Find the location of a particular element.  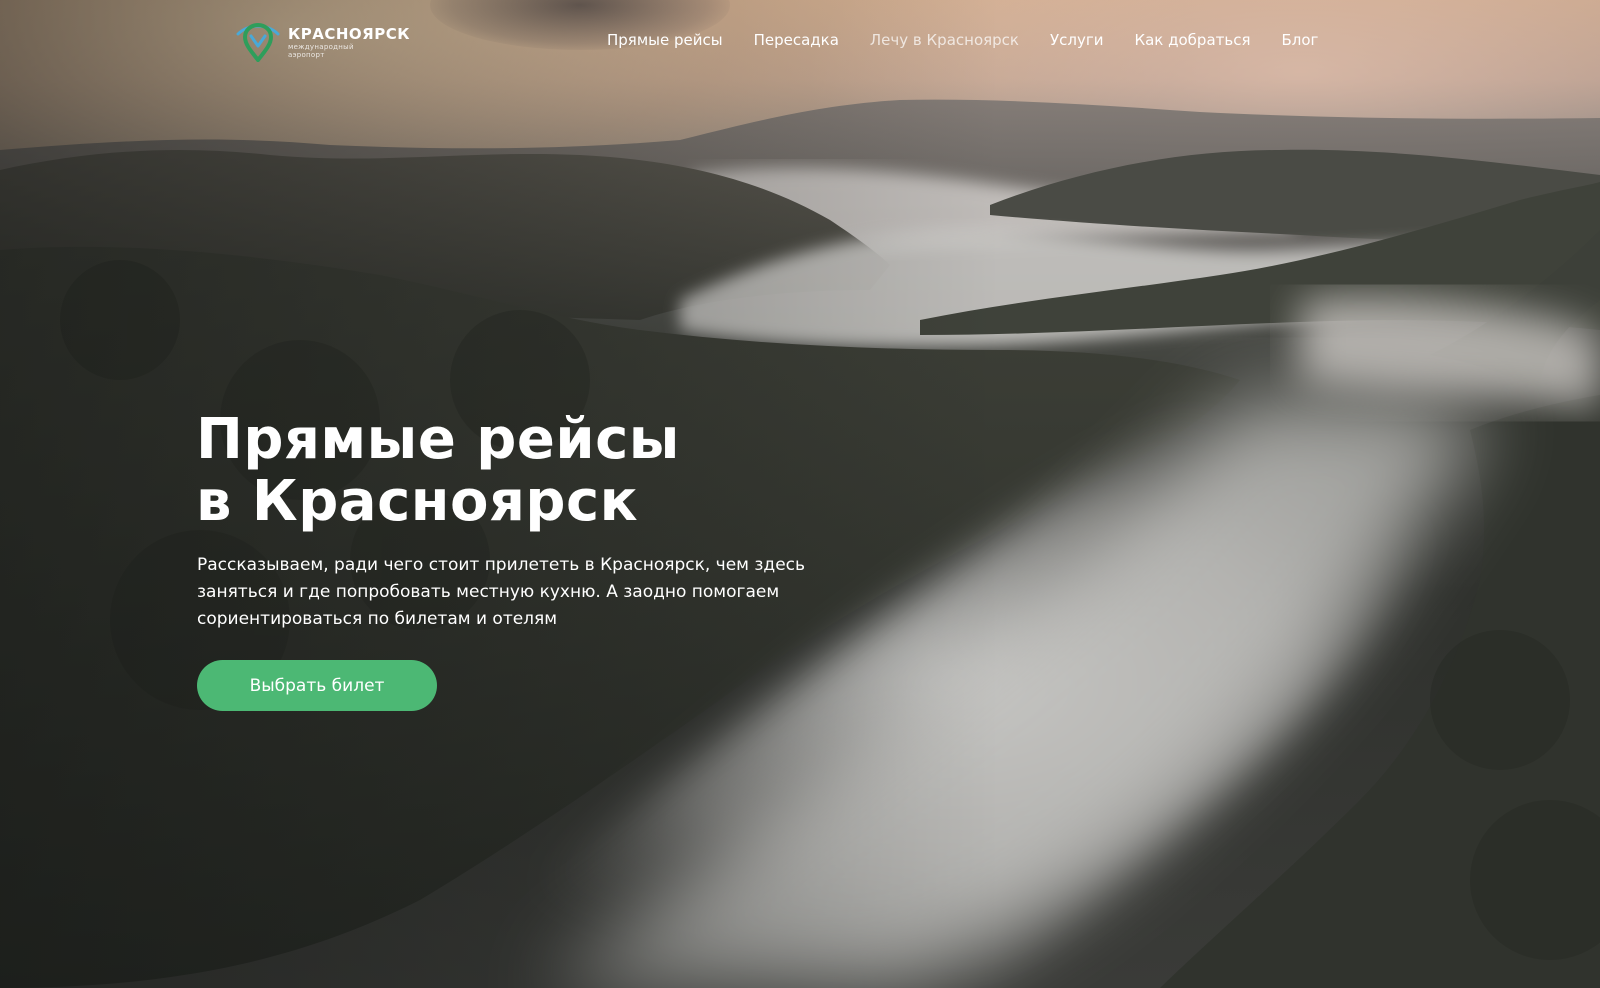

hero-title: Прямые рейсы в Красноярск is located at coordinates (438, 471).